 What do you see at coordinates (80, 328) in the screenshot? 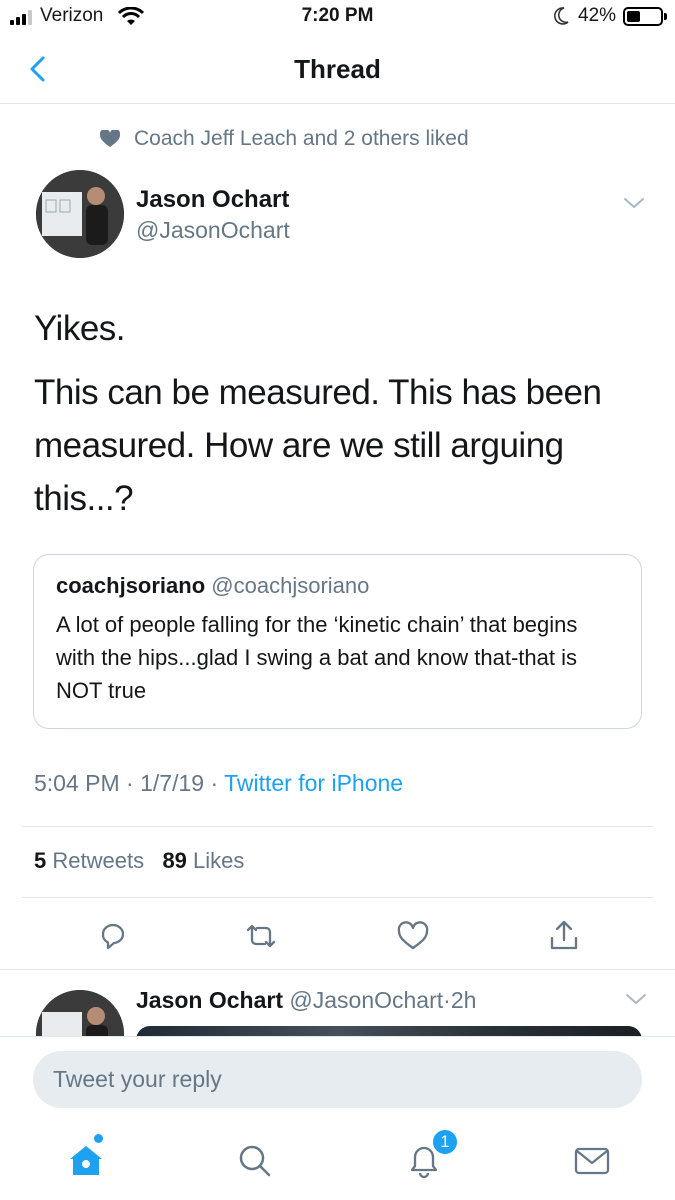
I see `tweet-paragraph: Yikes.` at bounding box center [80, 328].